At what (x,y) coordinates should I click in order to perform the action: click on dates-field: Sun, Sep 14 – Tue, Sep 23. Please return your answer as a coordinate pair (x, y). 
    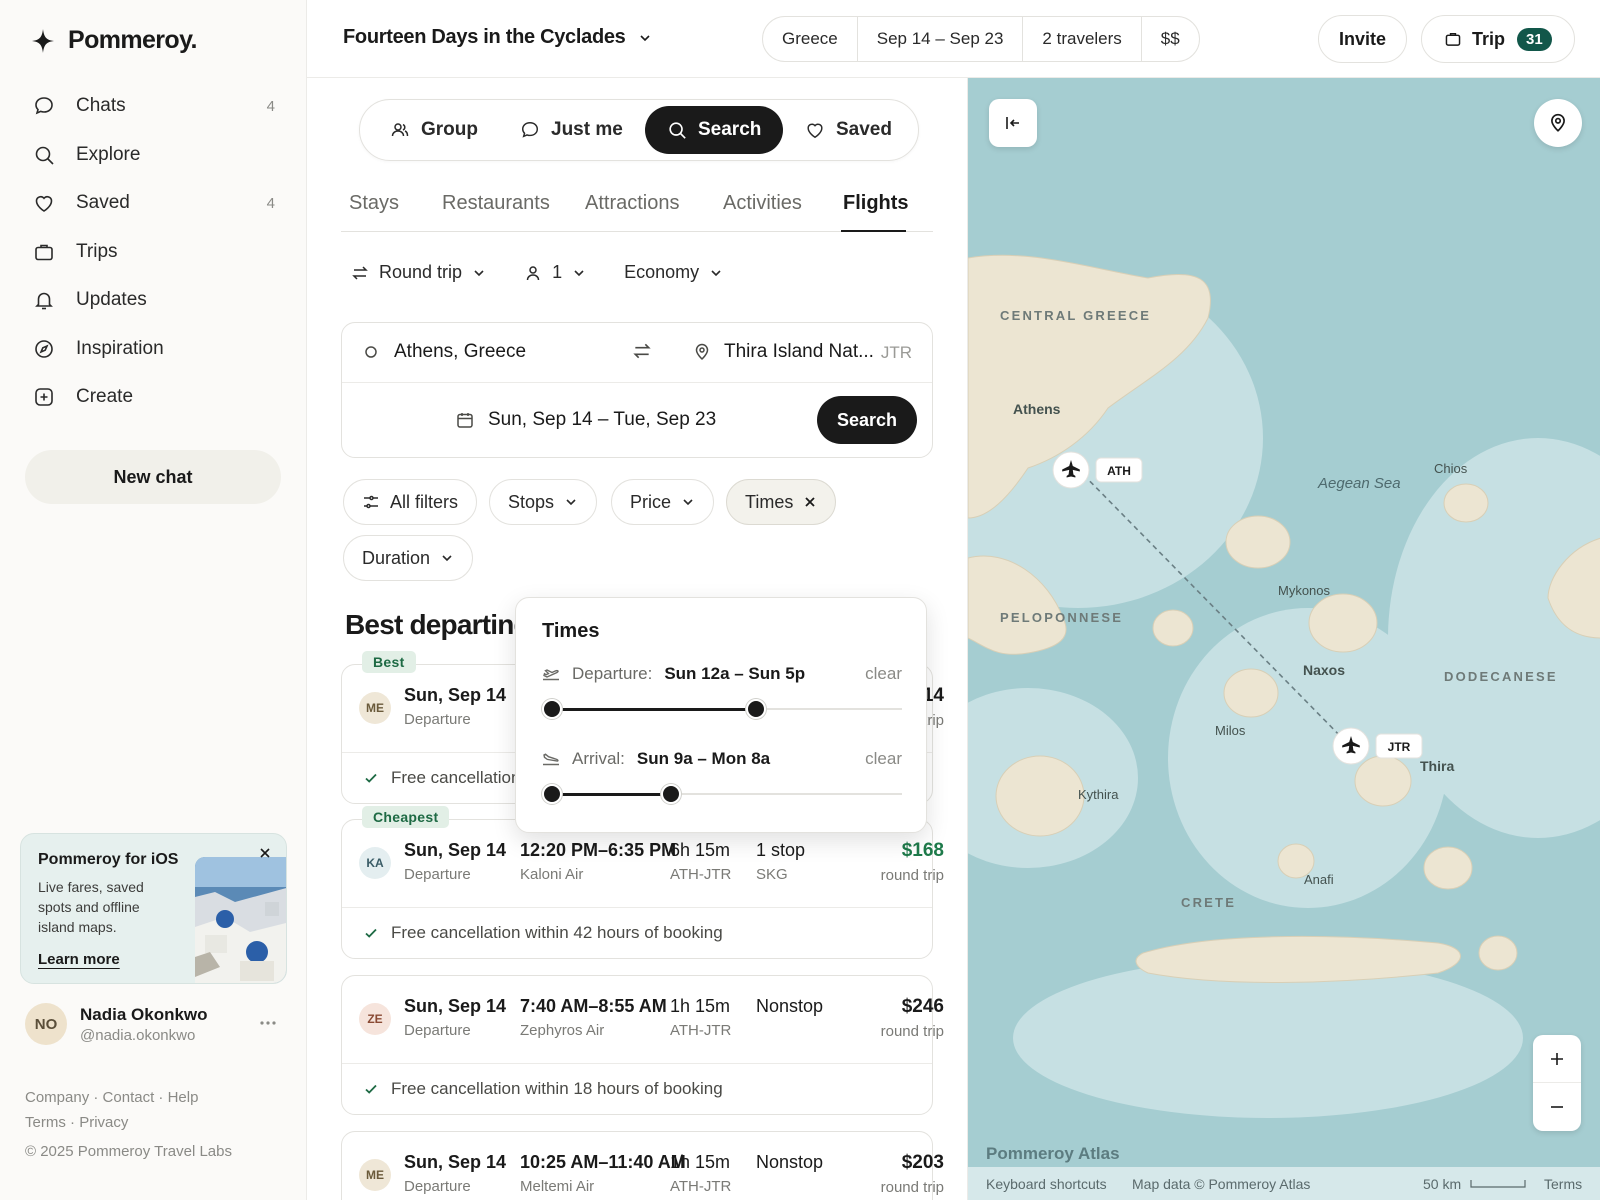
    Looking at the image, I should click on (586, 420).